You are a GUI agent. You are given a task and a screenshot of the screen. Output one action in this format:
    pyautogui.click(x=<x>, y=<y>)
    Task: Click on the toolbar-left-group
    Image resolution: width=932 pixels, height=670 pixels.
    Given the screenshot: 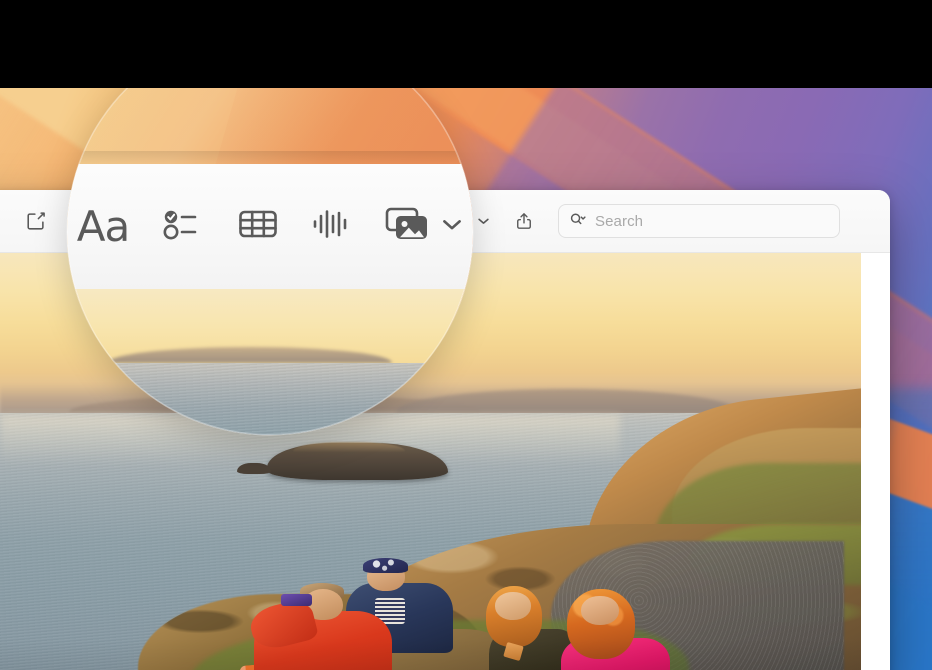 What is the action you would take?
    pyautogui.click(x=27, y=221)
    